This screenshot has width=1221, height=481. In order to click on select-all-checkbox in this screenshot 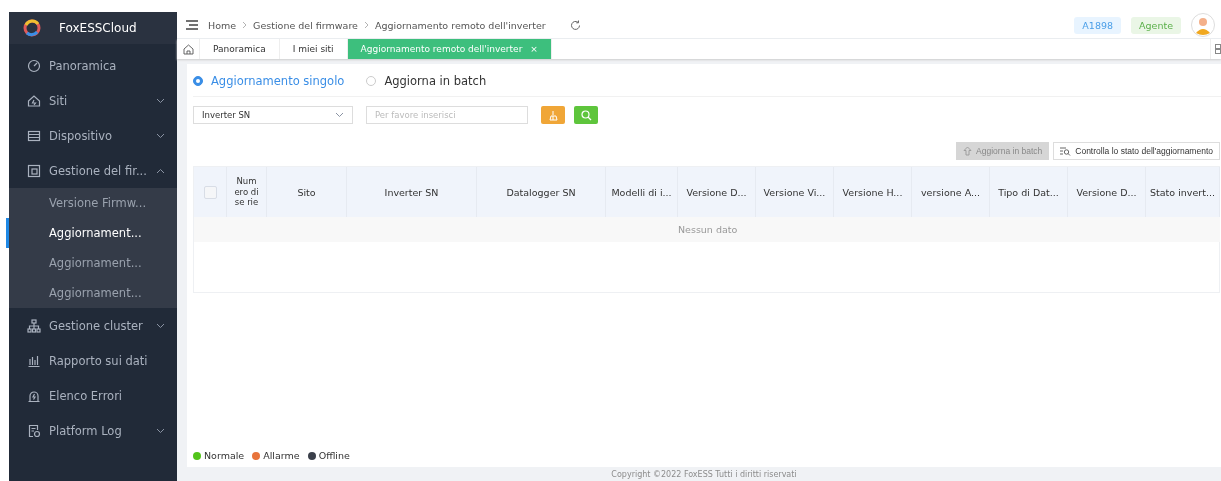, I will do `click(210, 192)`.